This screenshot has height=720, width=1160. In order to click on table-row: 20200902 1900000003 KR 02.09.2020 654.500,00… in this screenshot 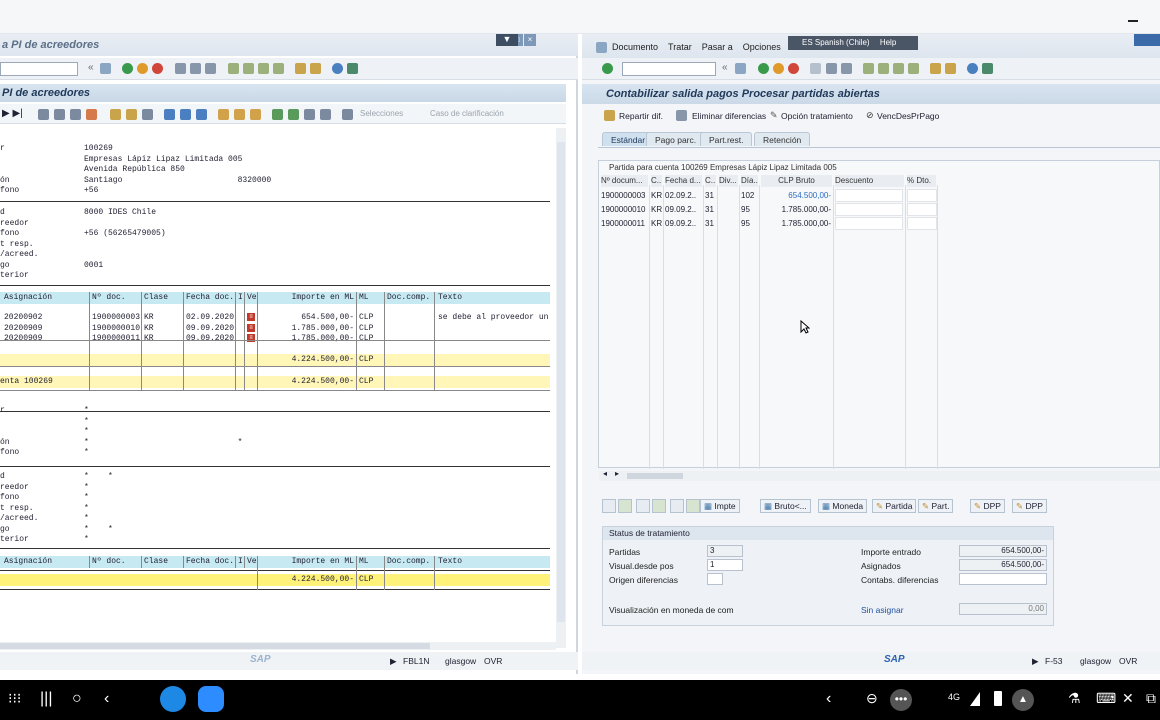, I will do `click(275, 317)`.